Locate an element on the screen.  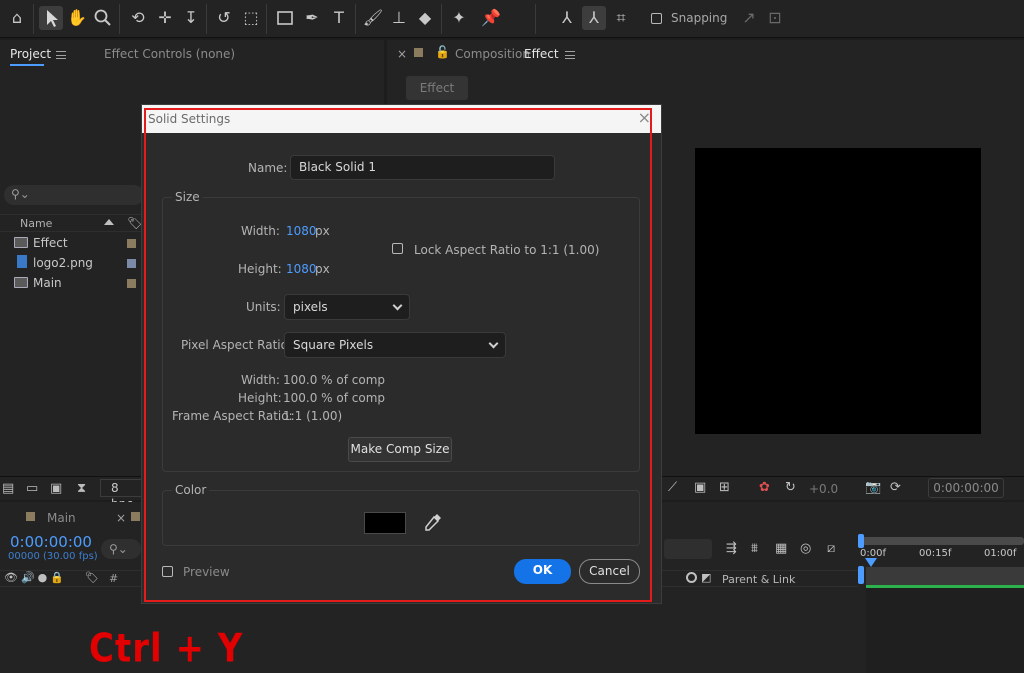
current-time-display: 0:00:00:00 is located at coordinates (966, 488).